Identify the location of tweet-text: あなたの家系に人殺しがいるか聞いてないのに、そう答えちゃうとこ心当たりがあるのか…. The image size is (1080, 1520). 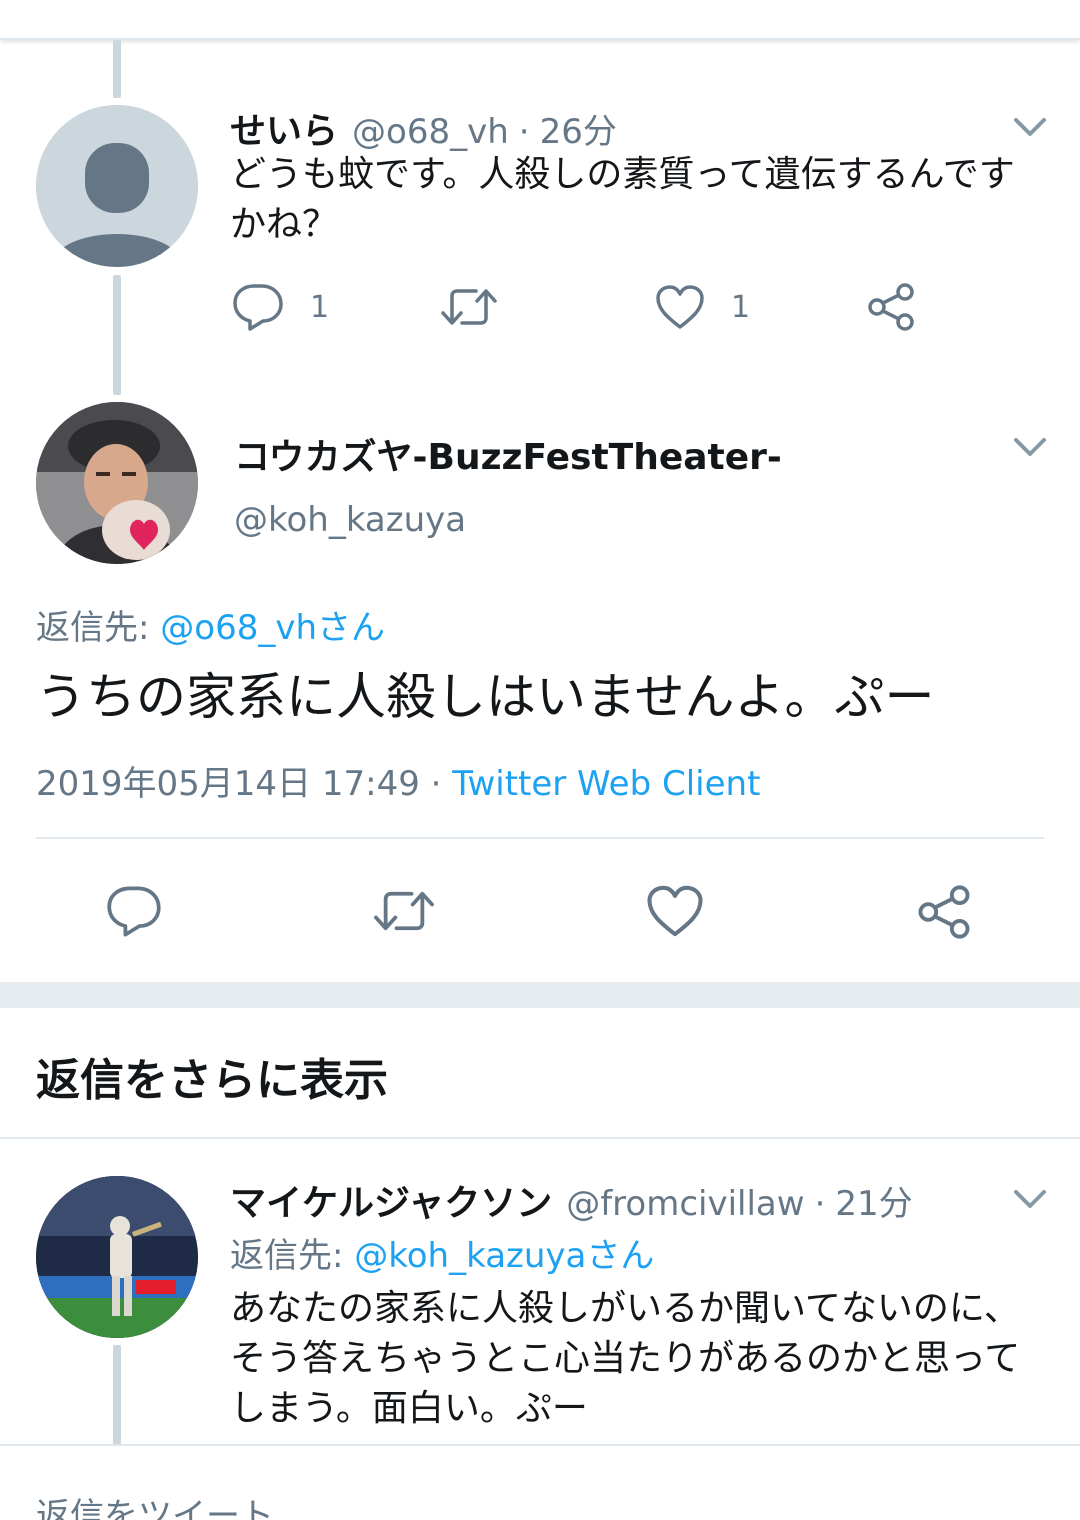
(625, 1358).